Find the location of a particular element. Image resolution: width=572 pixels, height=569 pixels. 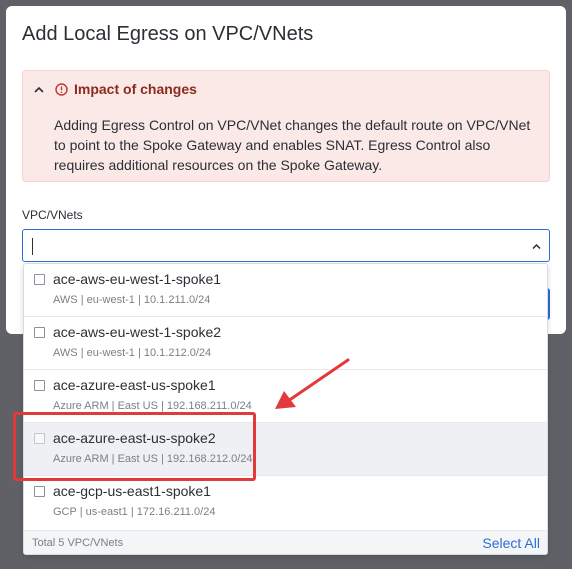

select-all-link: Select All is located at coordinates (511, 543).